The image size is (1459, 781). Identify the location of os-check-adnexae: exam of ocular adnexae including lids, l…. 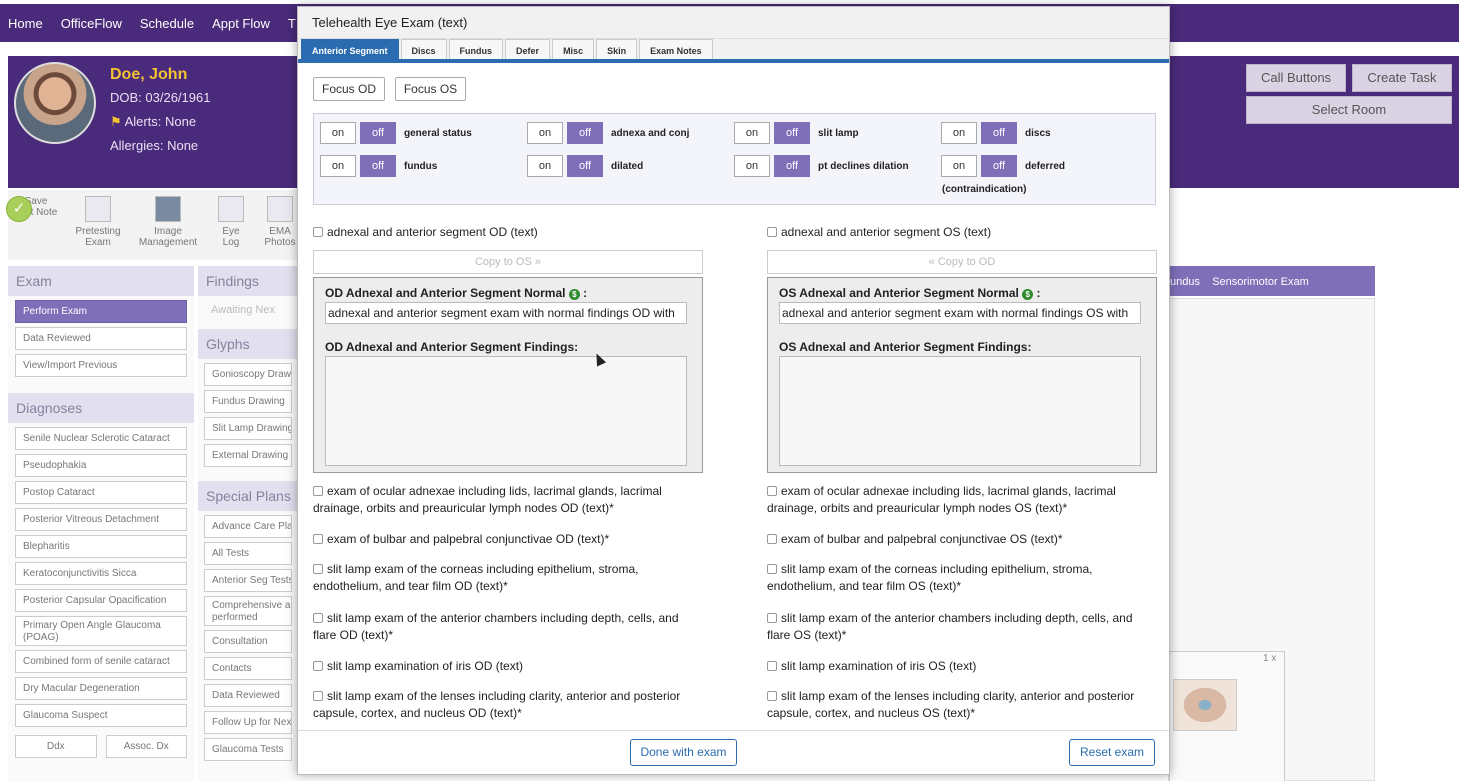
(962, 500).